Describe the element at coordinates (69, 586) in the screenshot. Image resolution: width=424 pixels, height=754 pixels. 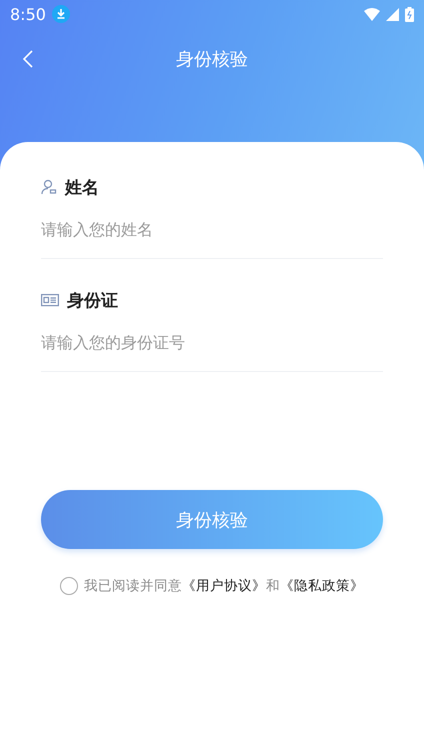
I see `agreement-checkbox` at that location.